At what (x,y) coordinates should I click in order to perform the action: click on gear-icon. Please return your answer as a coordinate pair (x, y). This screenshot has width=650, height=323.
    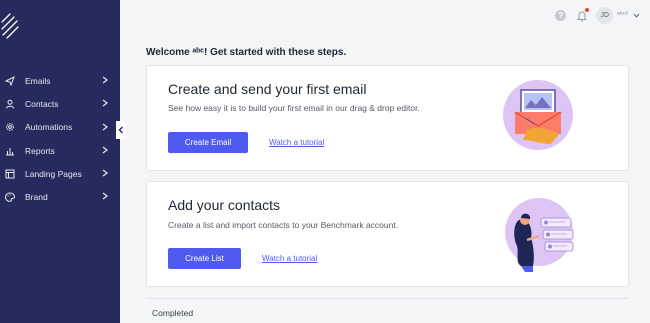
    Looking at the image, I should click on (10, 127).